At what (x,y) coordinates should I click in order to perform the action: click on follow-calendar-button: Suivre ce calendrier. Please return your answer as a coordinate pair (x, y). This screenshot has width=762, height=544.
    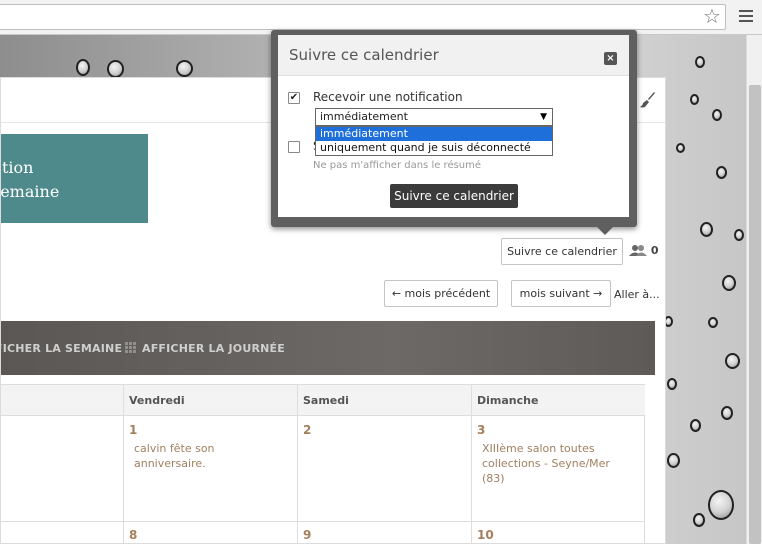
    Looking at the image, I should click on (562, 251).